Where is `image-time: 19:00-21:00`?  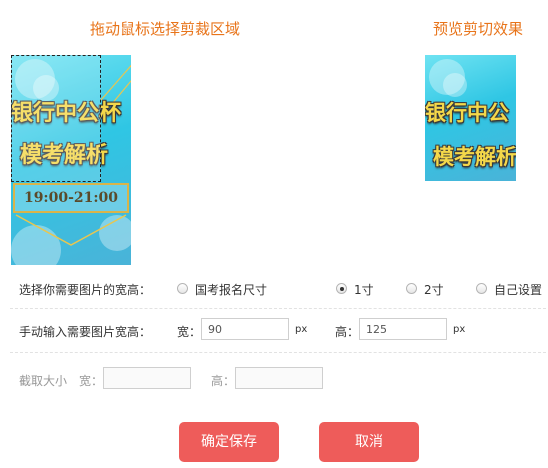 image-time: 19:00-21:00 is located at coordinates (71, 198).